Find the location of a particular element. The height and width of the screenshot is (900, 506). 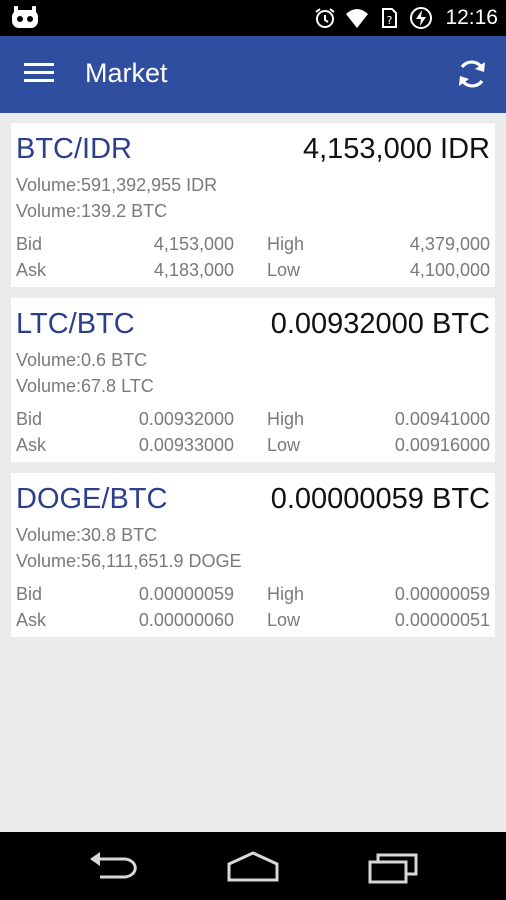

bid-value: 0.00000059 is located at coordinates (186, 594).